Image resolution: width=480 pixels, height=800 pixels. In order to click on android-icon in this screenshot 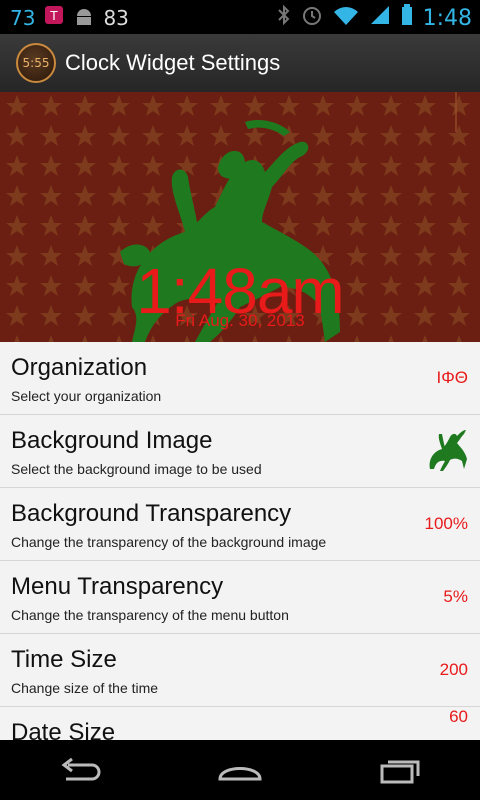, I will do `click(84, 17)`.